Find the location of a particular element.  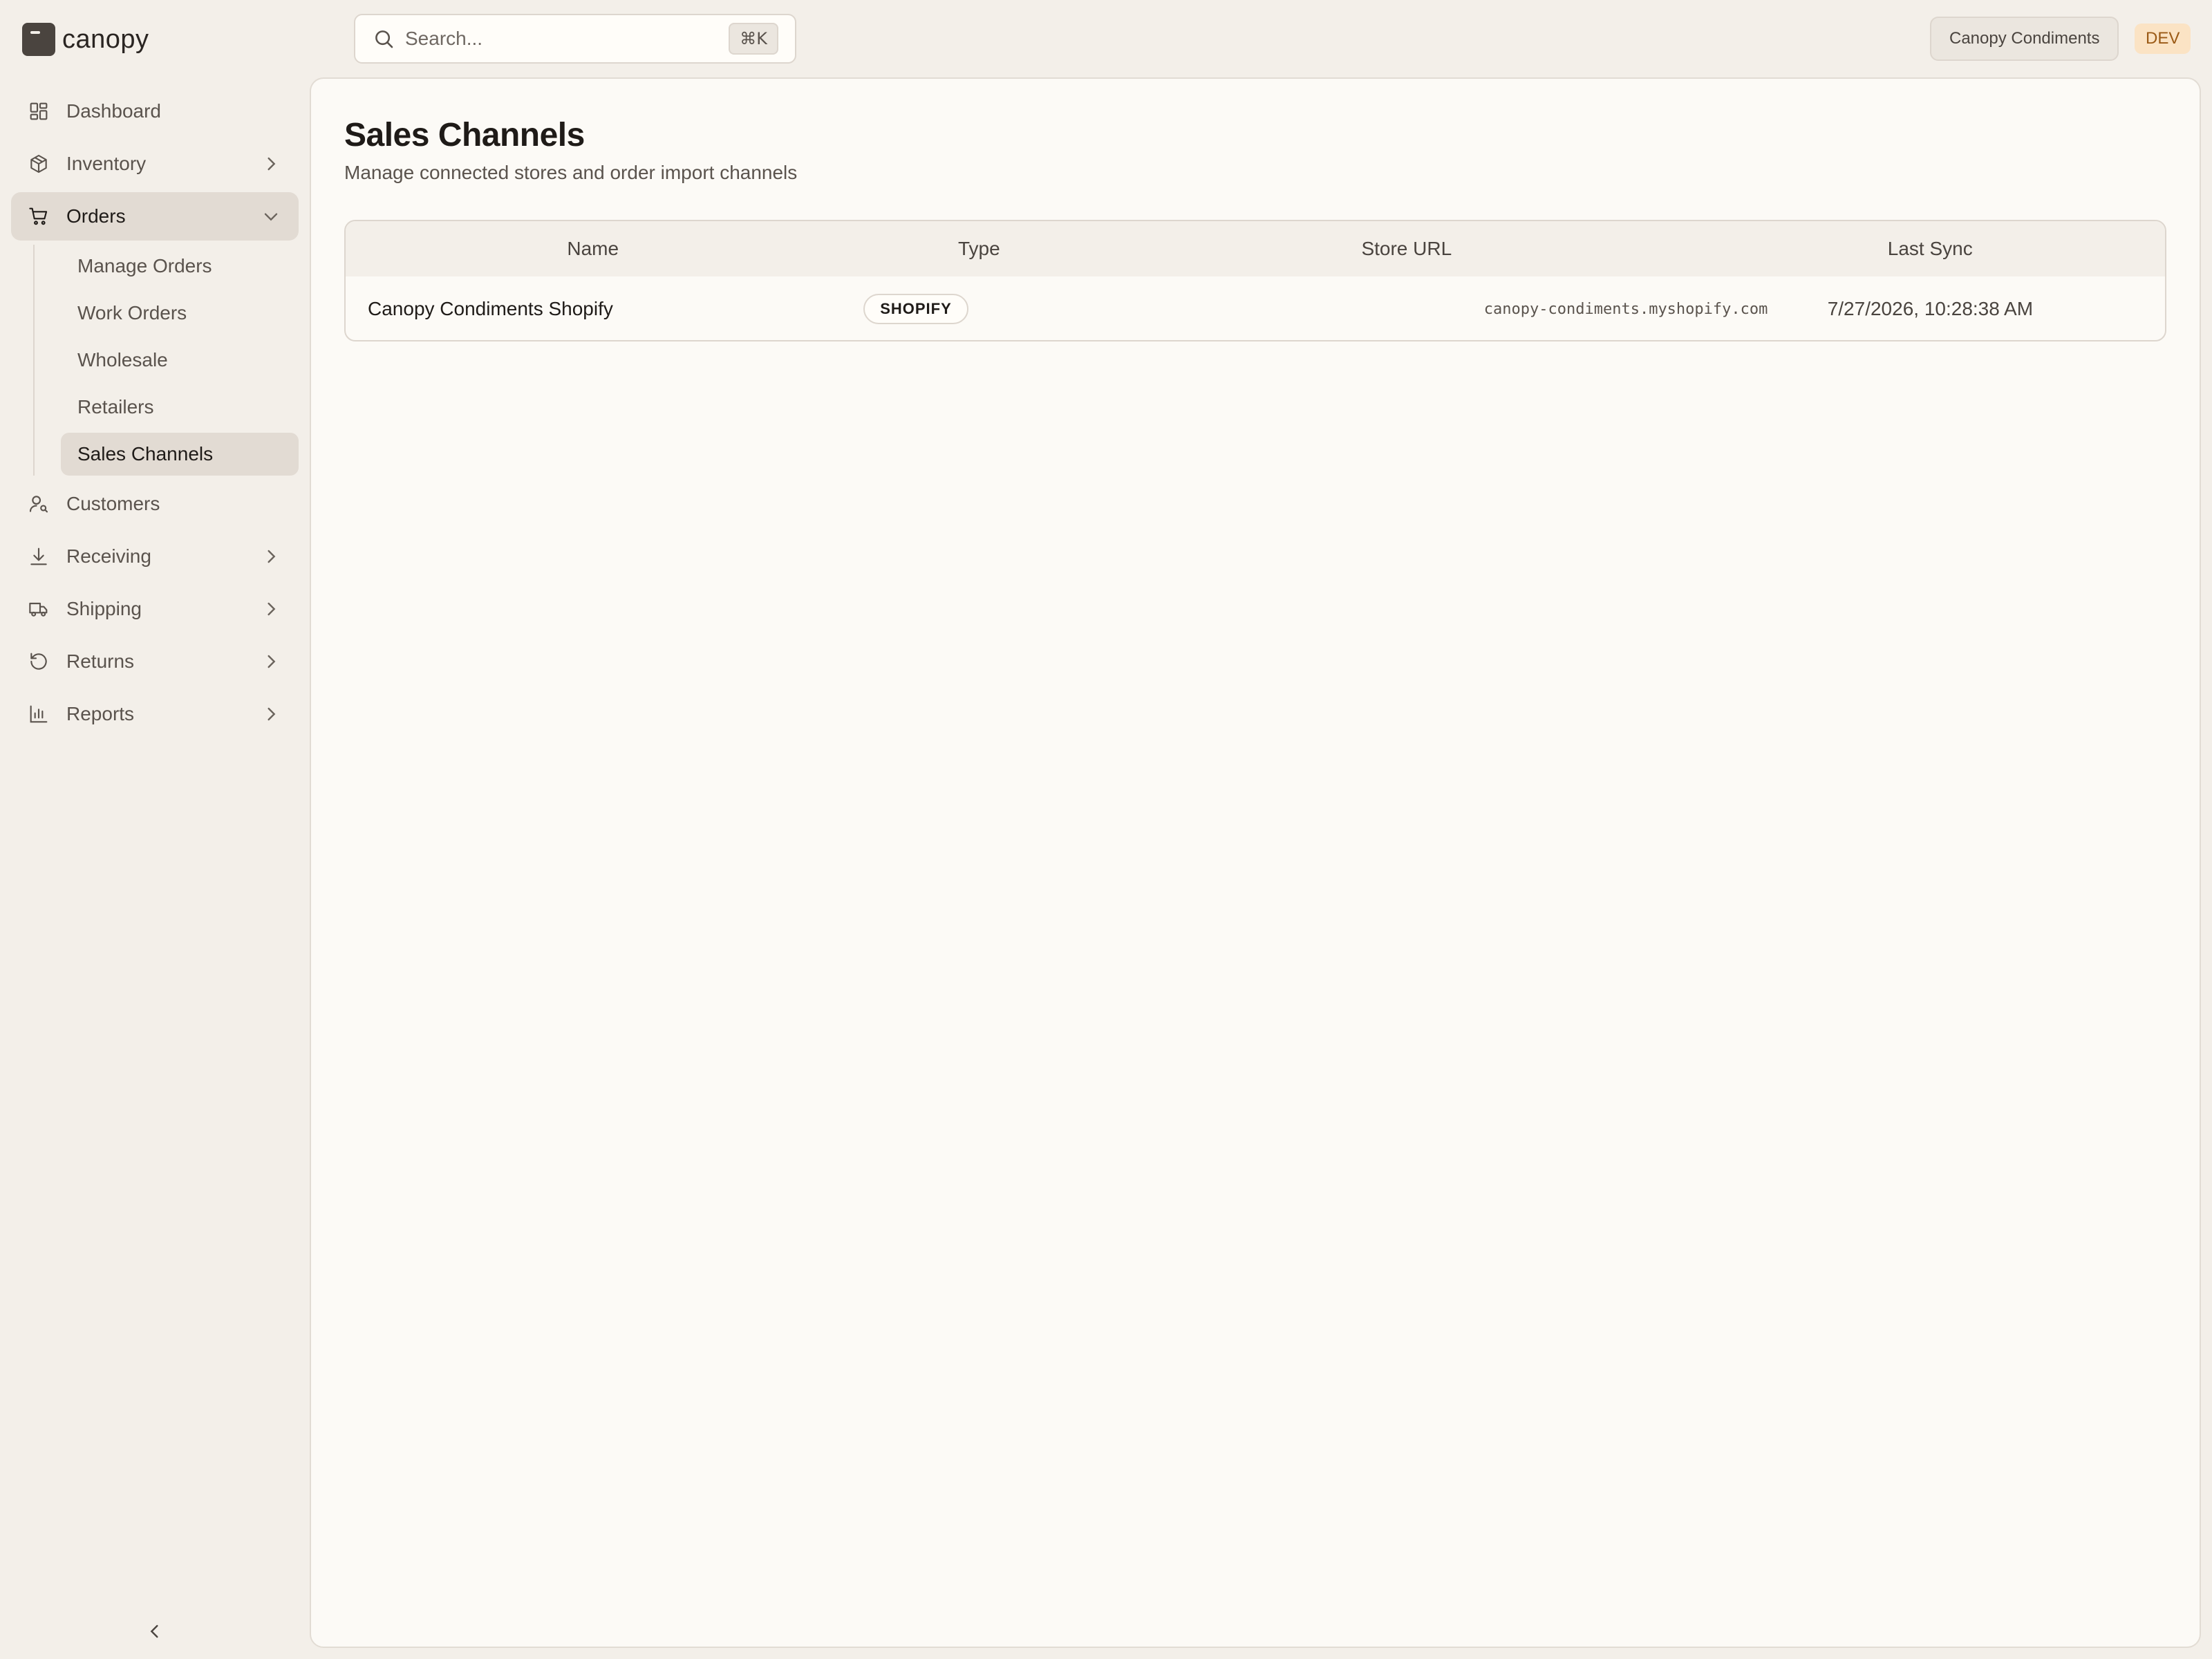

bar-chart-icon is located at coordinates (39, 714).